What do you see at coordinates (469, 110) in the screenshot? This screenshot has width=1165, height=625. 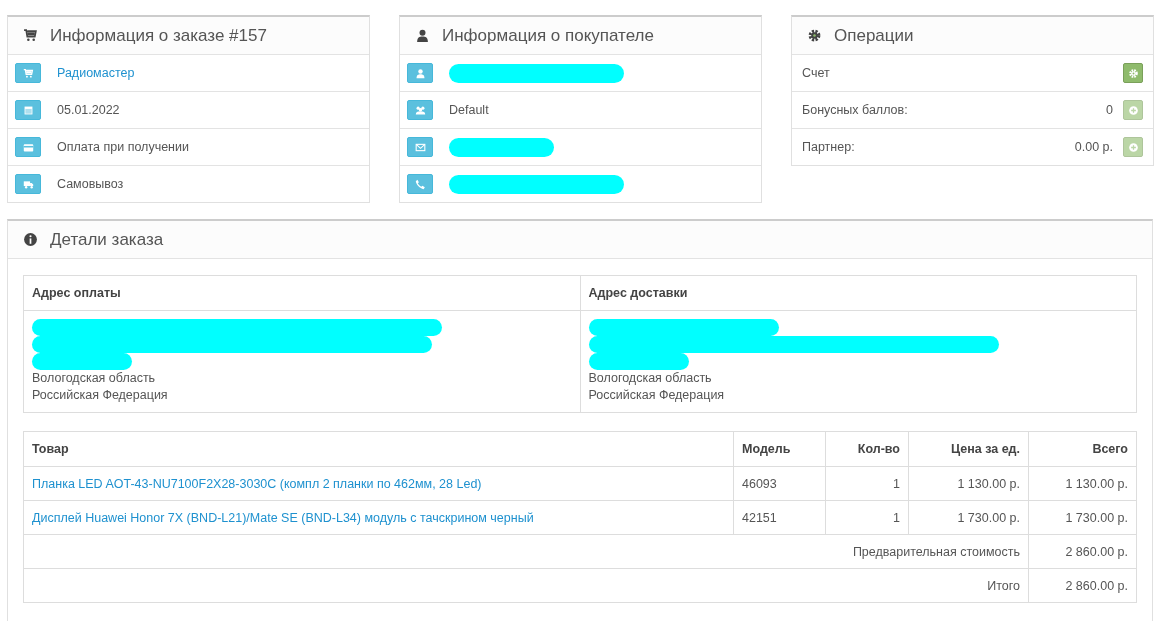 I see `info-text: Default` at bounding box center [469, 110].